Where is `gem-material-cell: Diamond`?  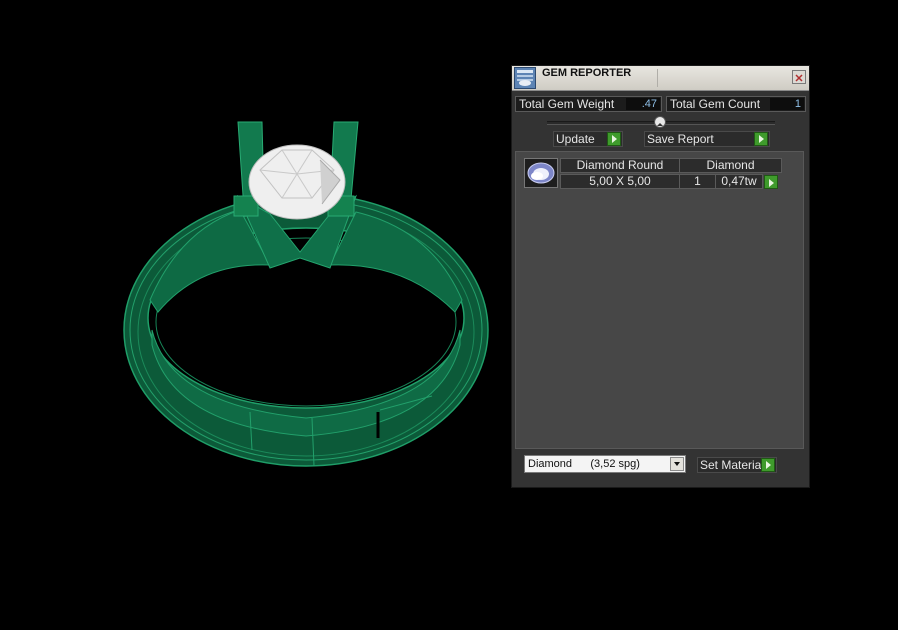
gem-material-cell: Diamond is located at coordinates (730, 165).